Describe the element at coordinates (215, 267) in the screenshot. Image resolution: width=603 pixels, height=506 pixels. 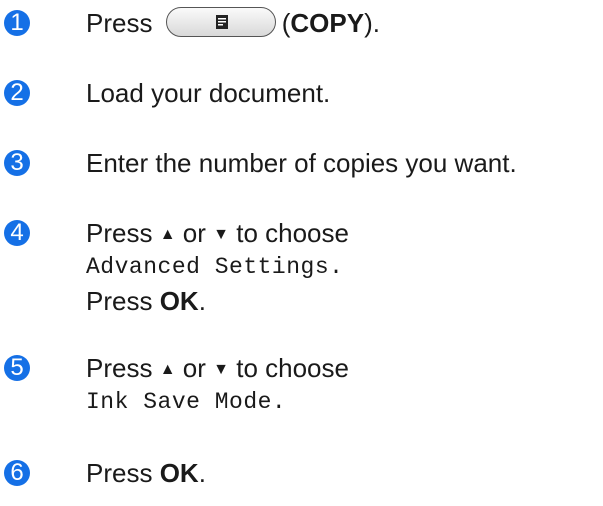
I see `menu-setting-advanced-settings: Advanced Settings.` at that location.